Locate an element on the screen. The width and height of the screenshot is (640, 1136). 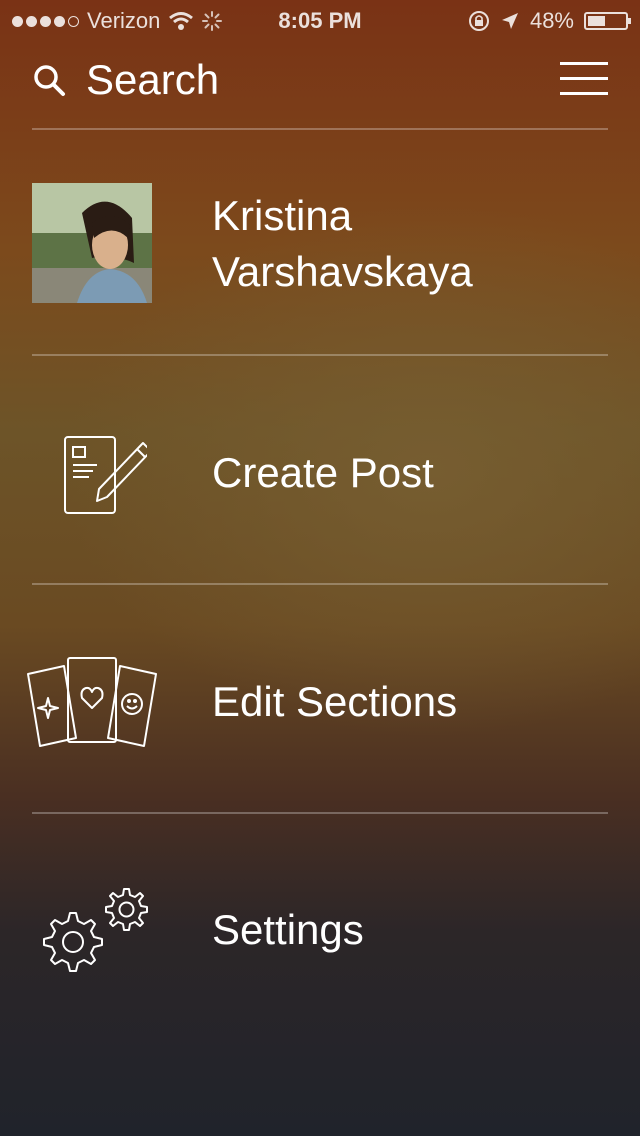
battery-percent: 48% is located at coordinates (551, 20).